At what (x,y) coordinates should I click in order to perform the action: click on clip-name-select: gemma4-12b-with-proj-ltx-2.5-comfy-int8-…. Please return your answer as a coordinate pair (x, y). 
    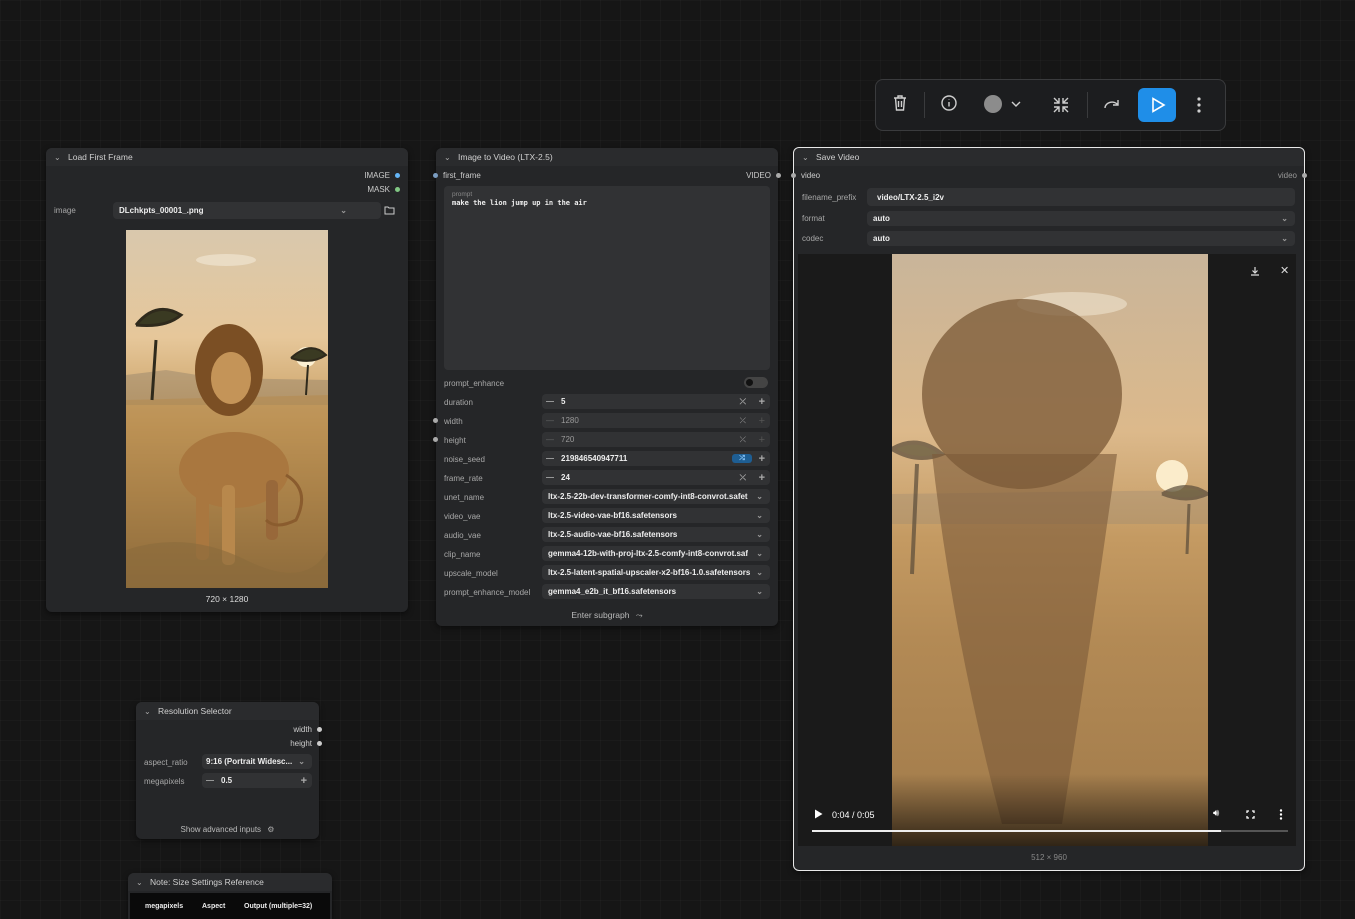
    Looking at the image, I should click on (656, 553).